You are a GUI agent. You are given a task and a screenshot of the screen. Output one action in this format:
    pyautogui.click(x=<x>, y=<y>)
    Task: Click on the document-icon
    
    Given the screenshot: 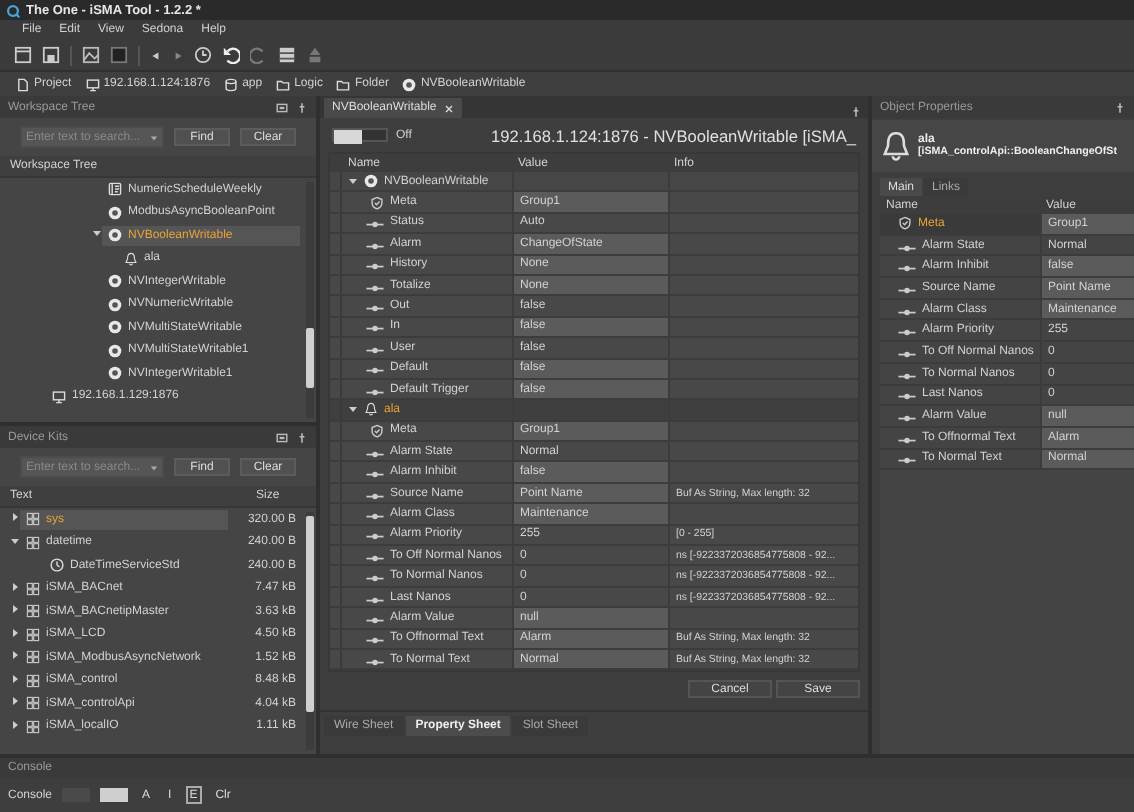 What is the action you would take?
    pyautogui.click(x=23, y=84)
    